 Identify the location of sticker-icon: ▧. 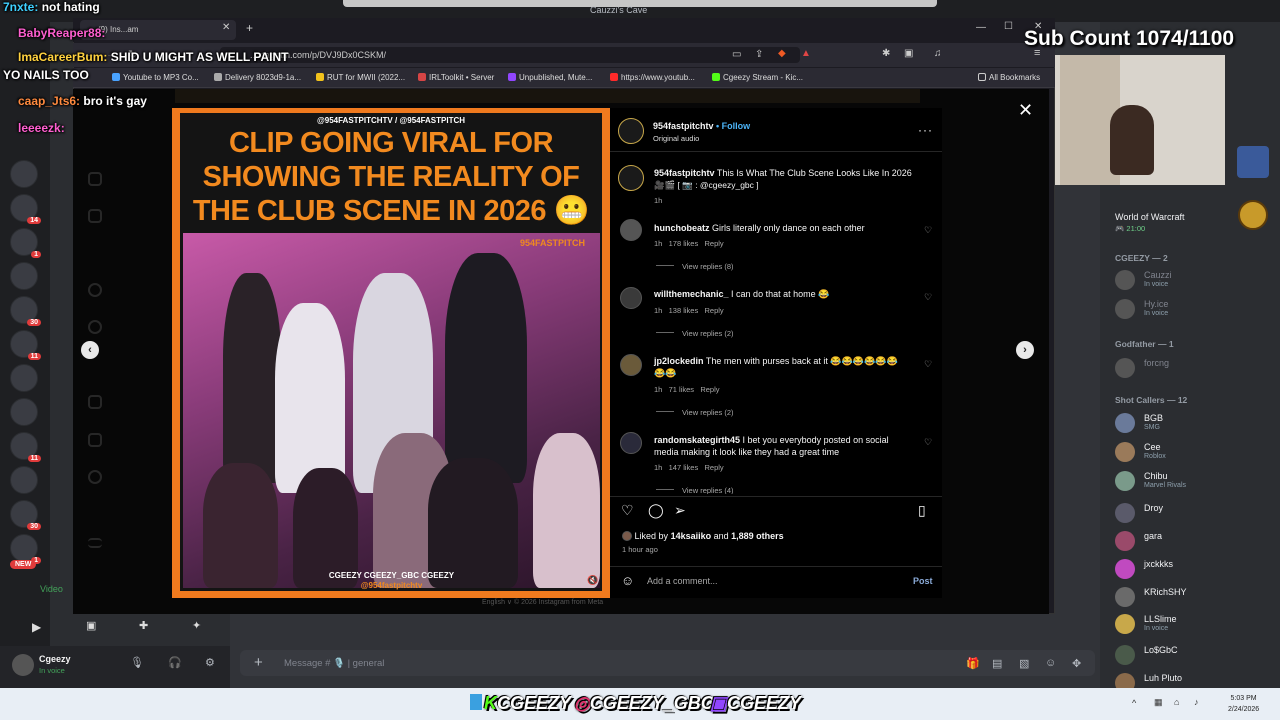
(1024, 663).